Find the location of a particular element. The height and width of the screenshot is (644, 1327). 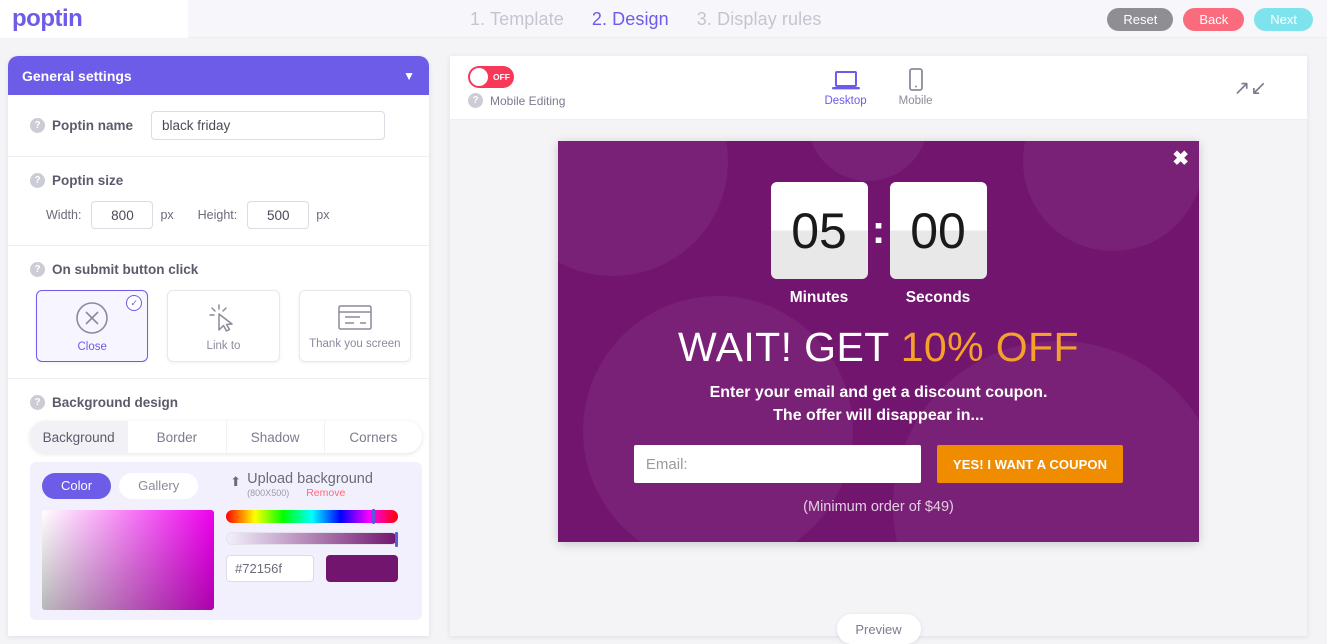

height-input is located at coordinates (278, 215).